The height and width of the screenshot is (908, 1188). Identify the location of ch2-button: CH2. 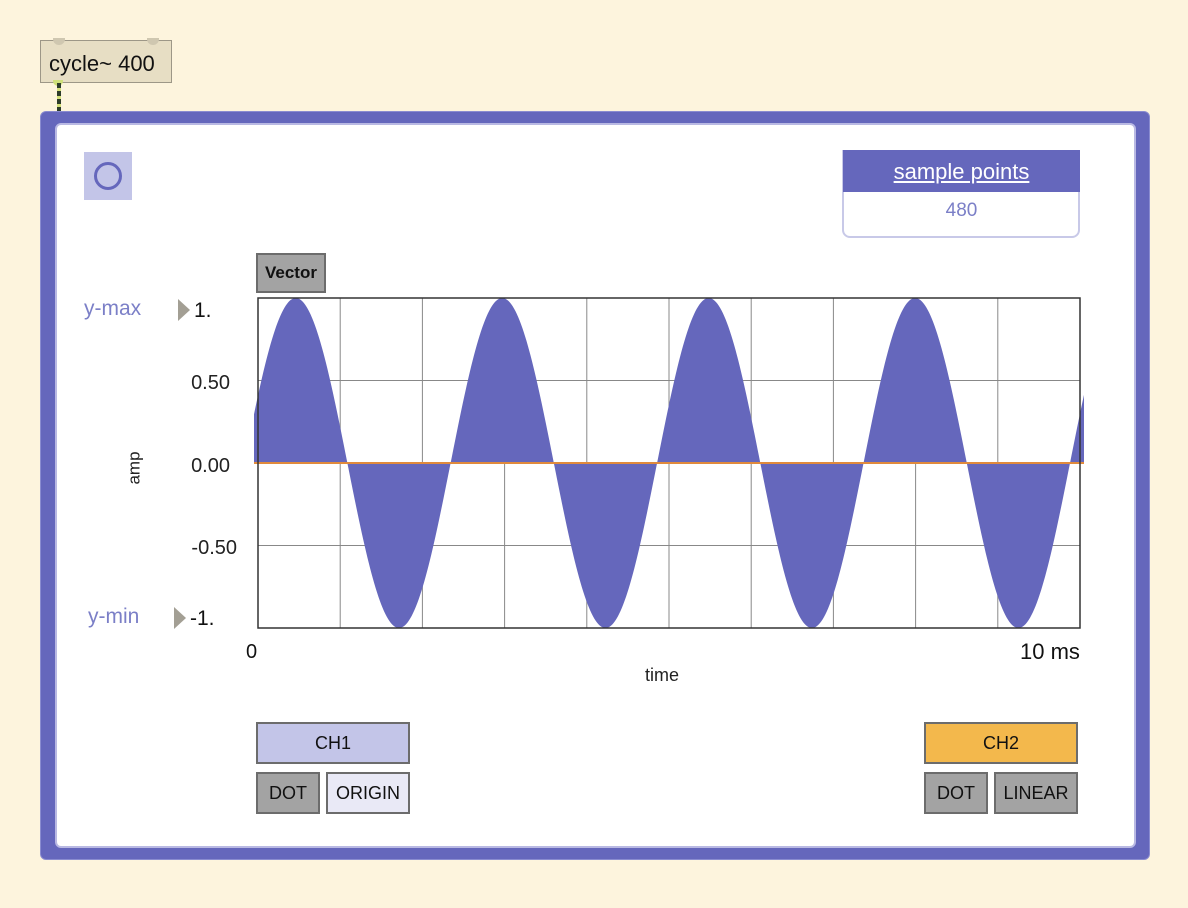
(1001, 743).